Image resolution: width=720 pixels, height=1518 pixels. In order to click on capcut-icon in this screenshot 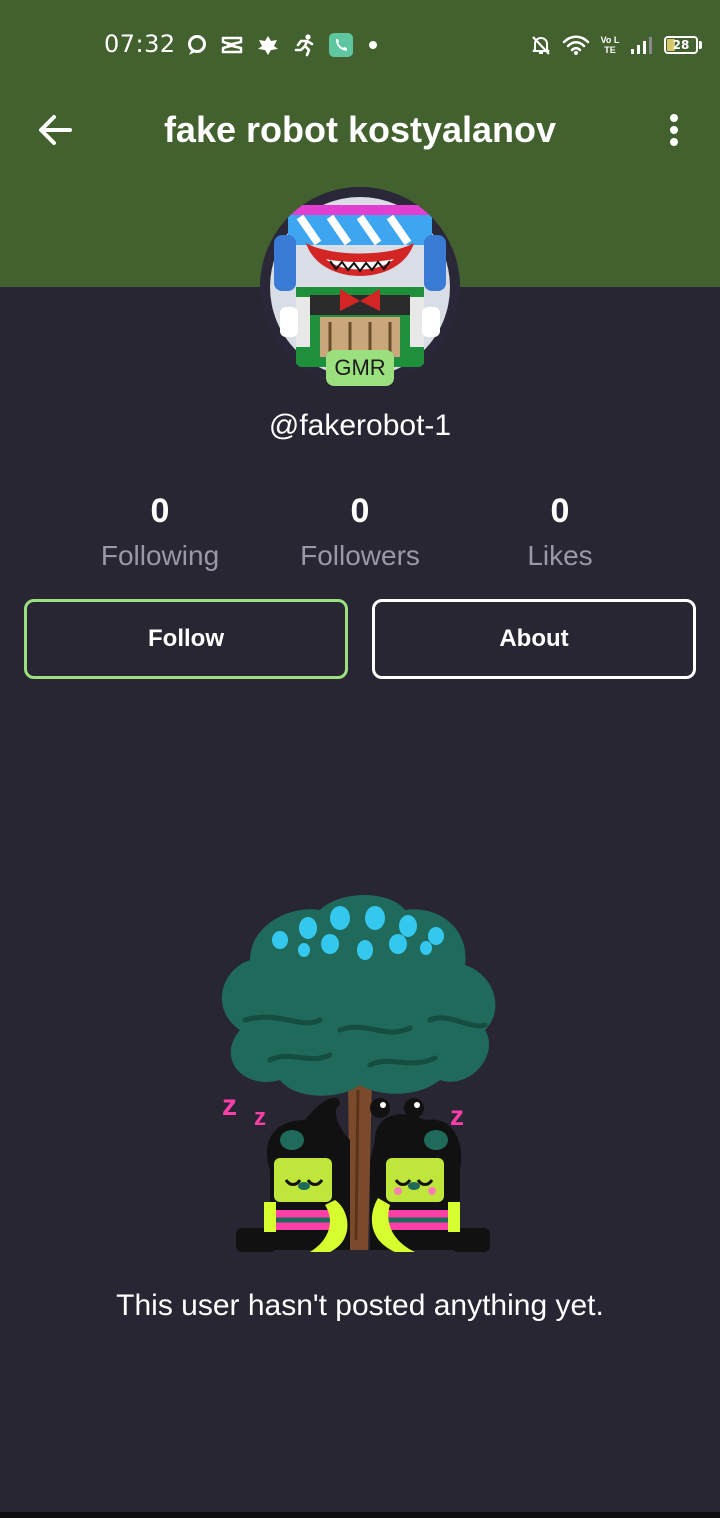, I will do `click(232, 45)`.